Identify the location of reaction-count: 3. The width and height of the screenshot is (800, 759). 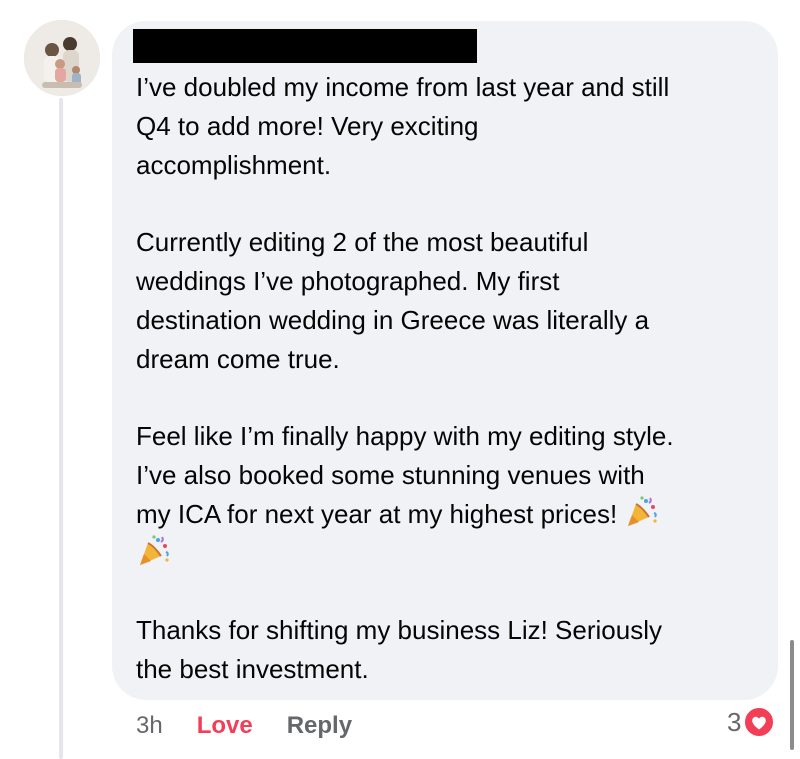
(734, 721).